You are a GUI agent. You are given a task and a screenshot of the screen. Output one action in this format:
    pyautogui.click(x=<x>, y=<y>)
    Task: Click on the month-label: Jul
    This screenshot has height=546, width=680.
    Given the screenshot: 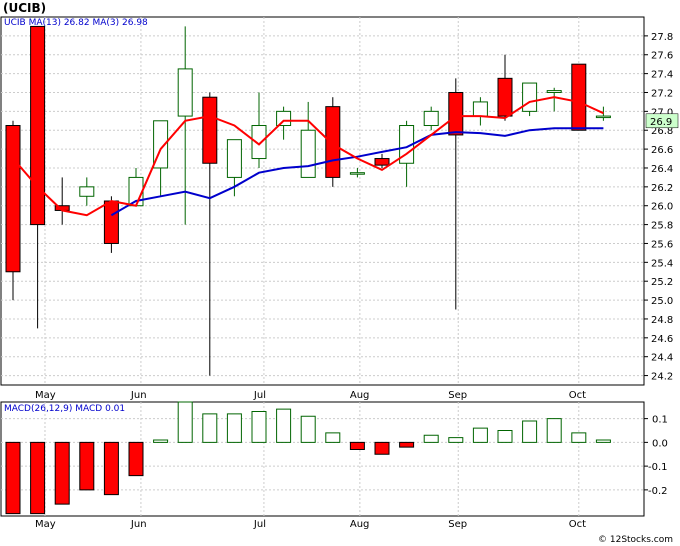 What is the action you would take?
    pyautogui.click(x=259, y=395)
    